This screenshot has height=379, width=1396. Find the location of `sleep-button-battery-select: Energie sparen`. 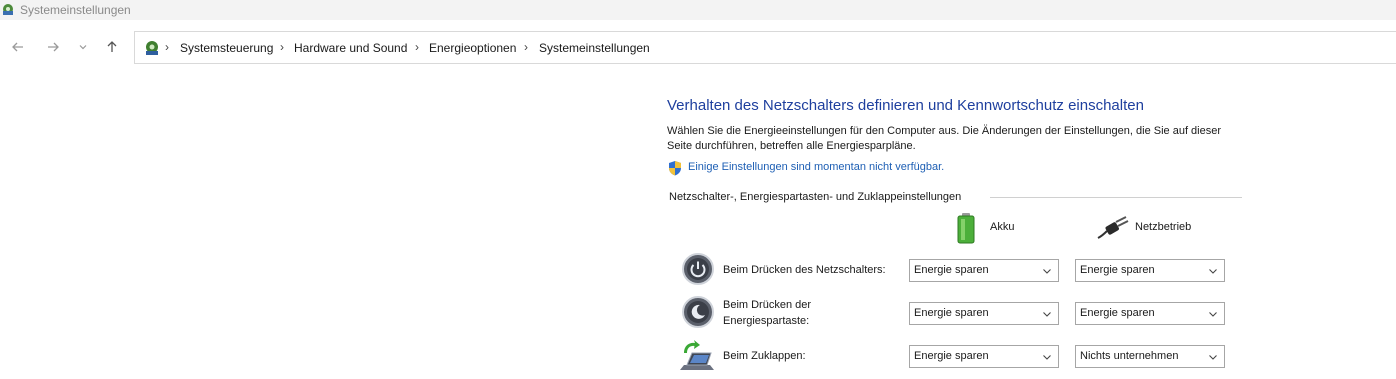

sleep-button-battery-select: Energie sparen is located at coordinates (984, 313).